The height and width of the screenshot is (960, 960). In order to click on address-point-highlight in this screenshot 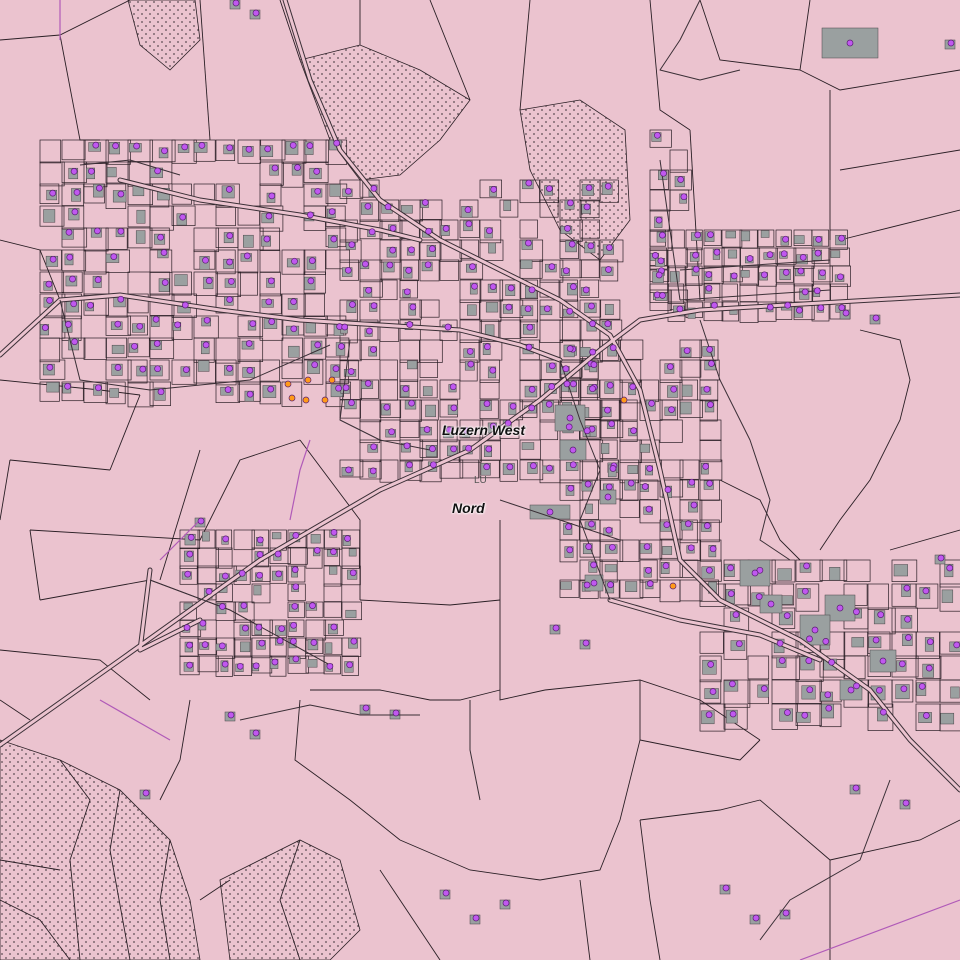, I will do `click(292, 398)`.